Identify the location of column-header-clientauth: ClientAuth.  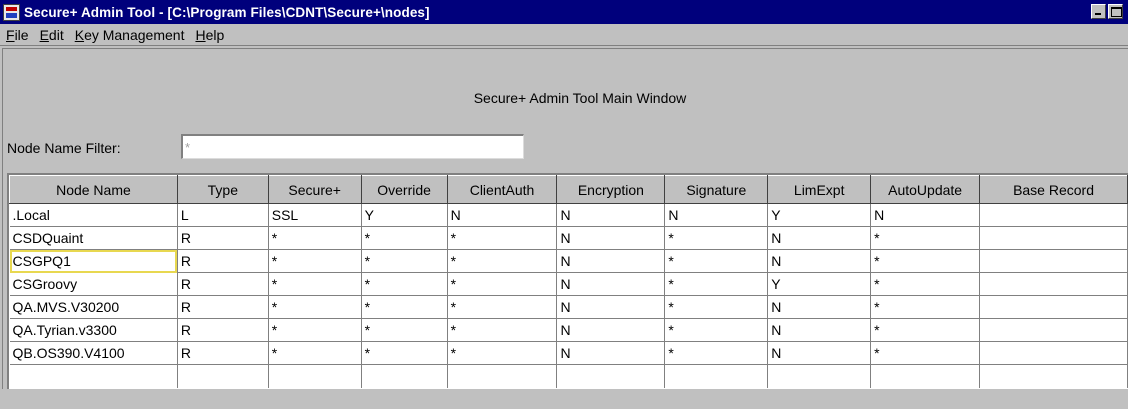
(502, 189).